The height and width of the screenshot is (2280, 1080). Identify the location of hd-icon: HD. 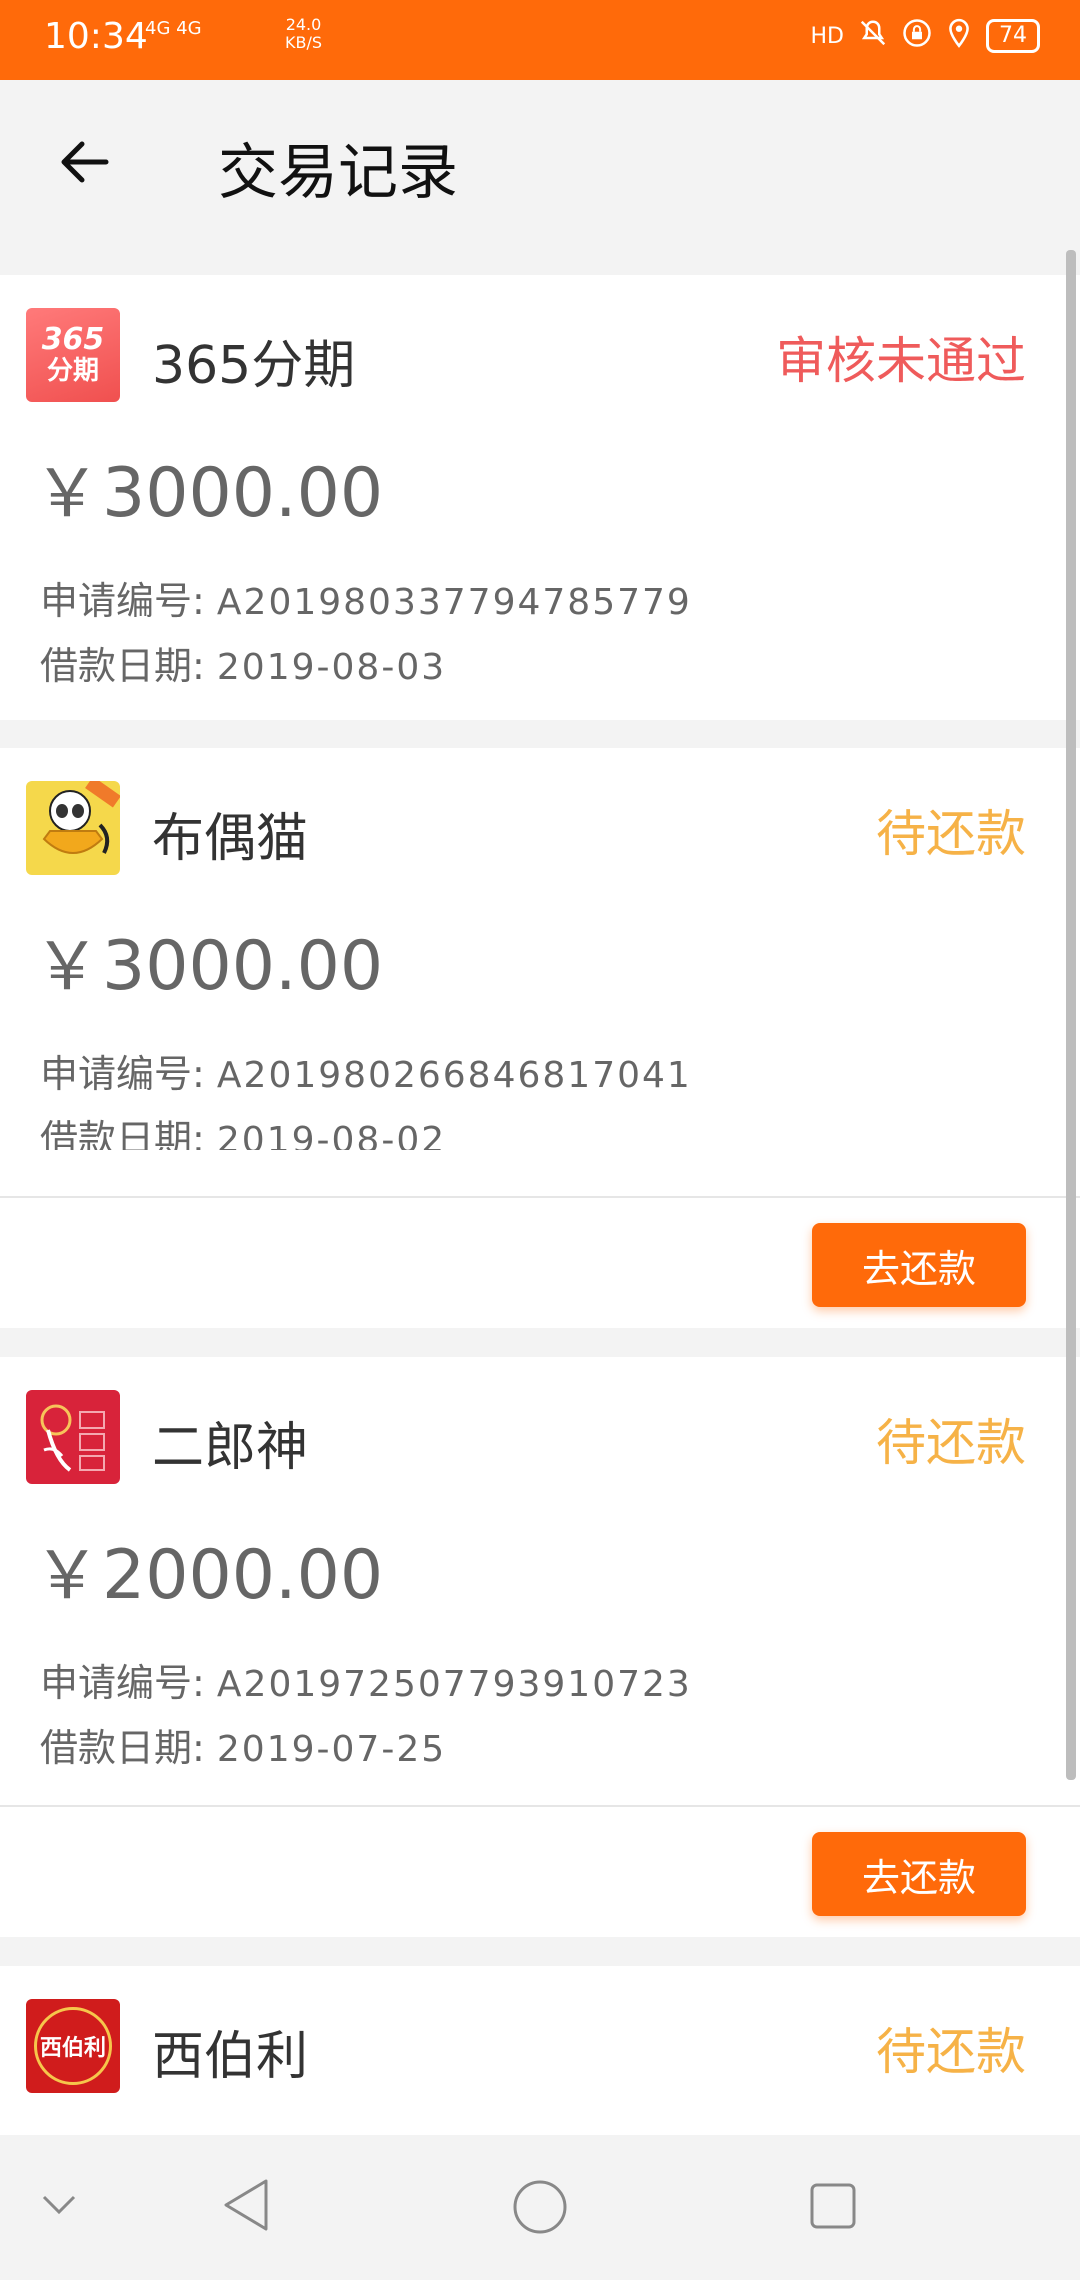
(827, 36).